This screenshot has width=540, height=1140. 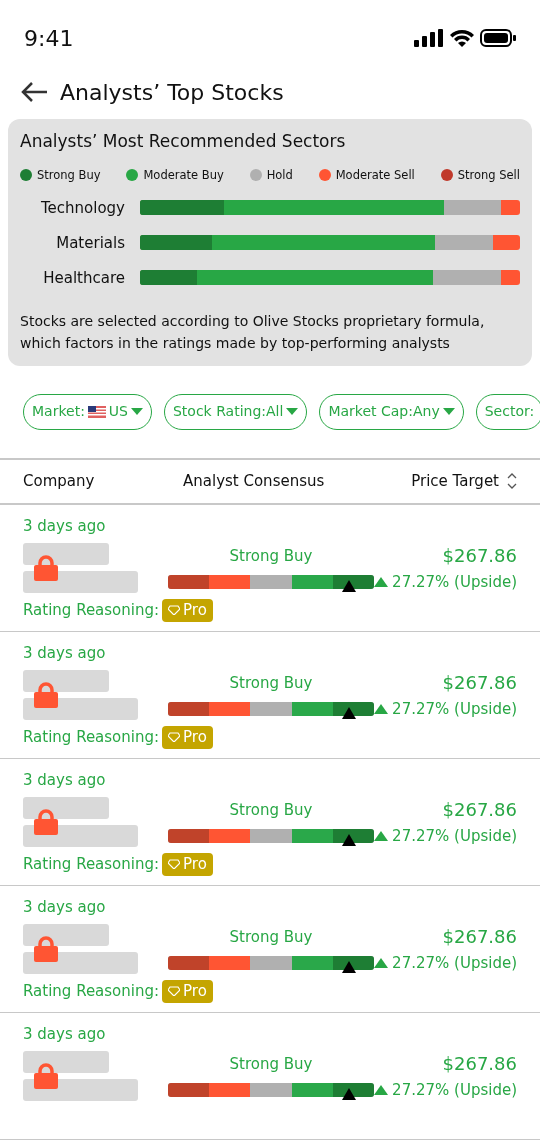 What do you see at coordinates (462, 38) in the screenshot?
I see `wifi-icon` at bounding box center [462, 38].